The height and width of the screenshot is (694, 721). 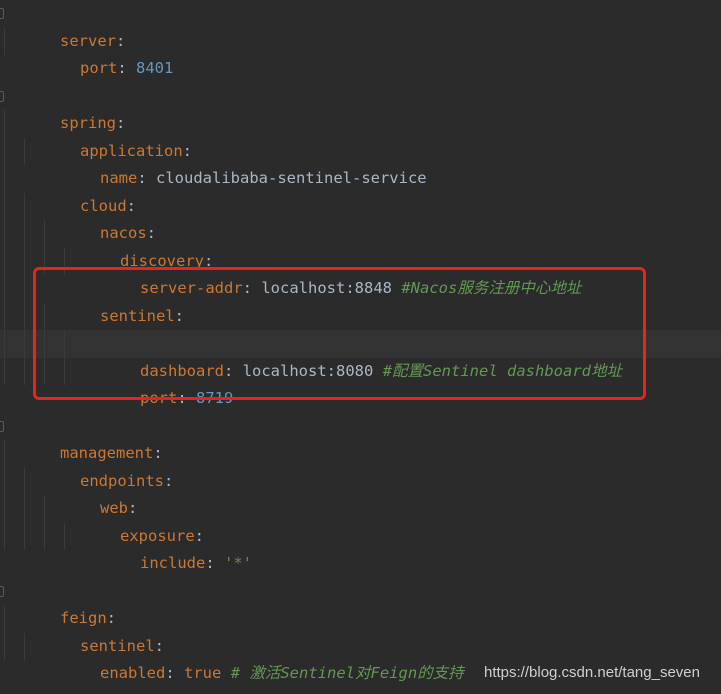 I want to click on code-line: web:, so click(x=360, y=492).